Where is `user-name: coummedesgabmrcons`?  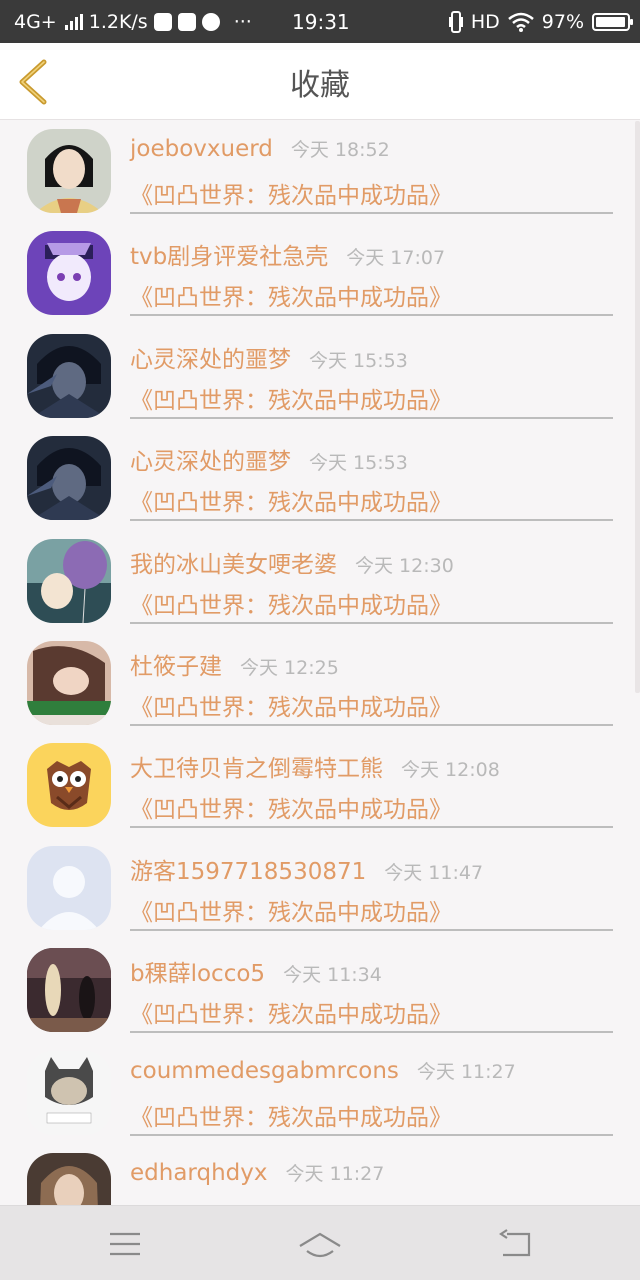 user-name: coummedesgabmrcons is located at coordinates (264, 1071).